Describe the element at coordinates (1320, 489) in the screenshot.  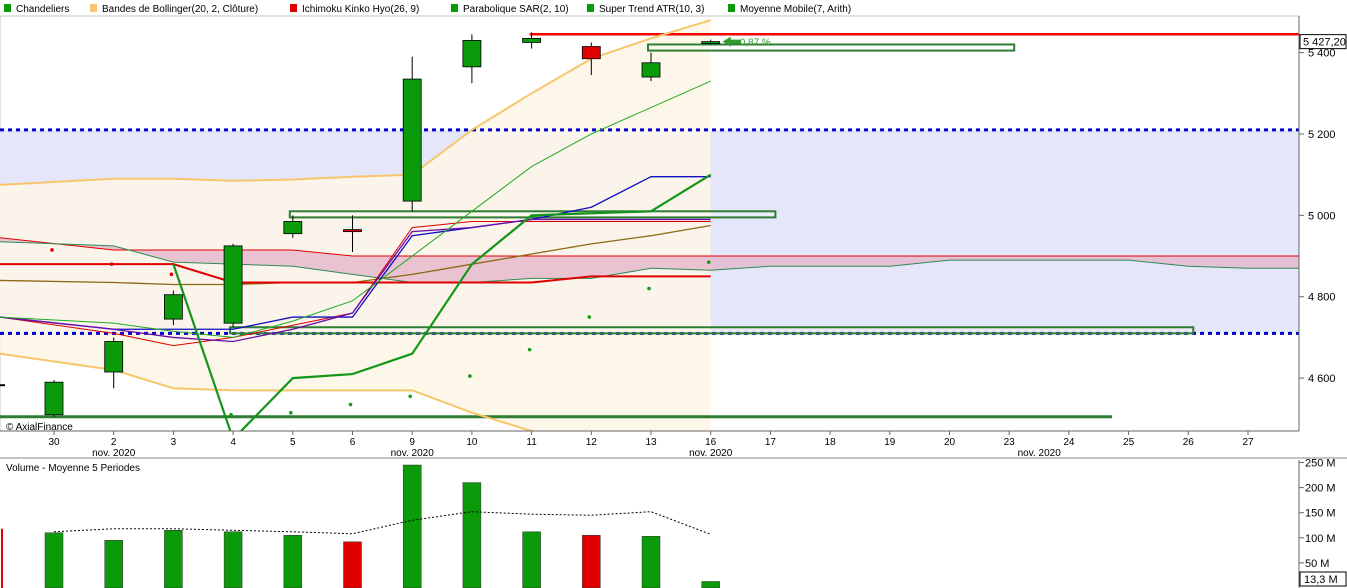
I see `volume-tick-label: 200 M` at that location.